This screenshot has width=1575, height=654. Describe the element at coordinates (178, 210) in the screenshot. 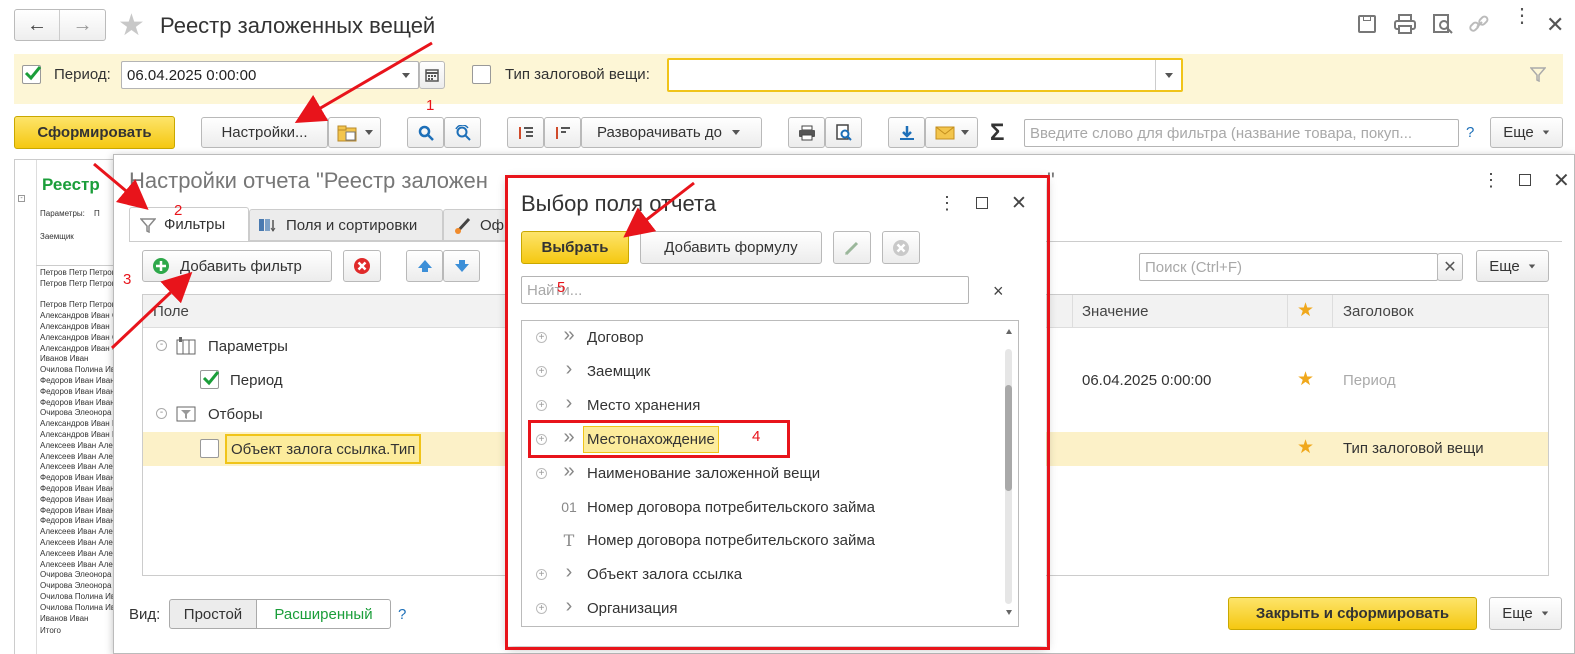

I see `annotation-2: 2` at that location.